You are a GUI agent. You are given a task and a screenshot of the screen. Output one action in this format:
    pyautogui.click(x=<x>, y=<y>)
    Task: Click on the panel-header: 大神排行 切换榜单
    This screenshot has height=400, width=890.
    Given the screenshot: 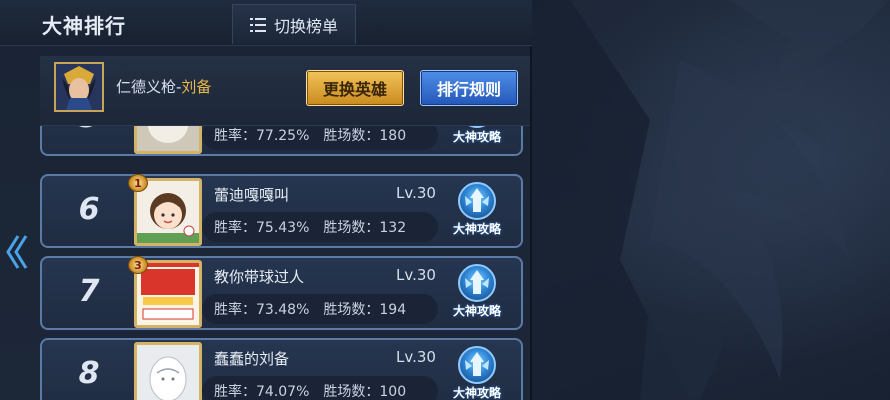 What is the action you would take?
    pyautogui.click(x=266, y=23)
    